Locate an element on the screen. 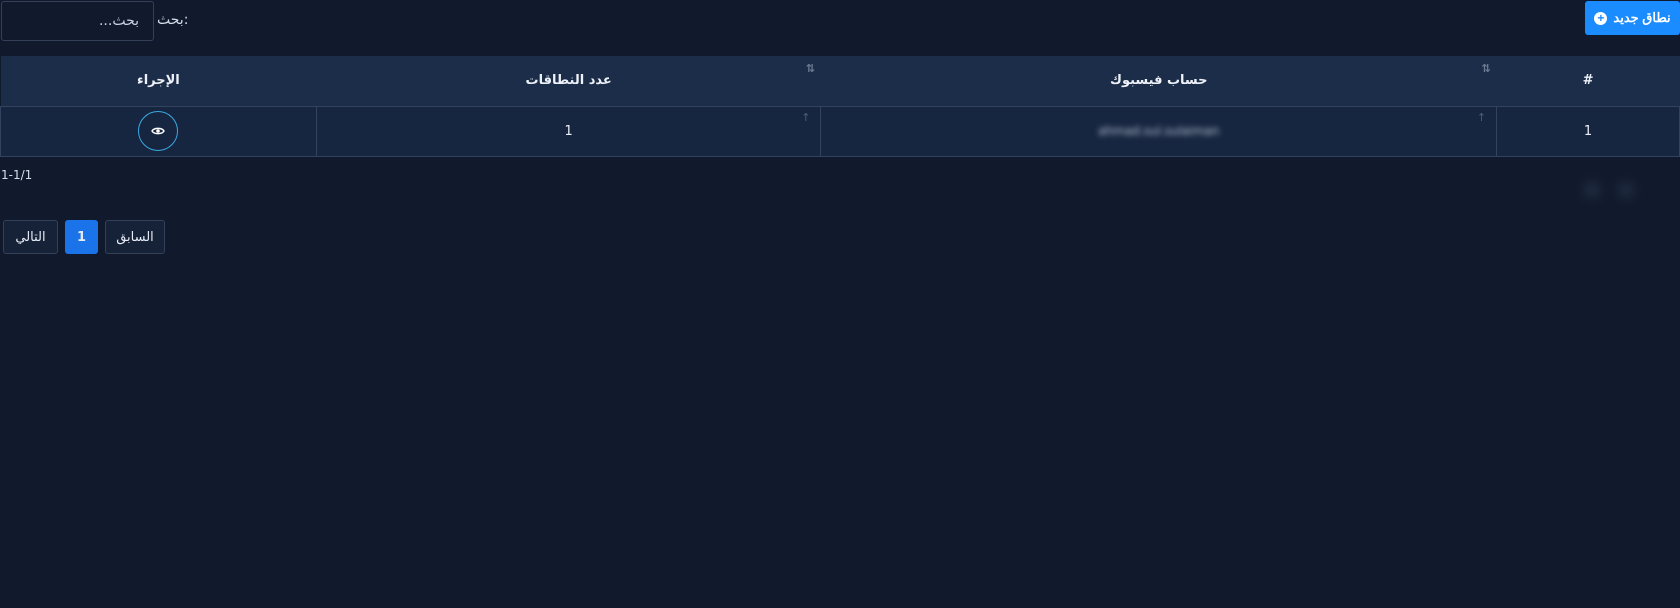  domain-count-value: 1 is located at coordinates (568, 131).